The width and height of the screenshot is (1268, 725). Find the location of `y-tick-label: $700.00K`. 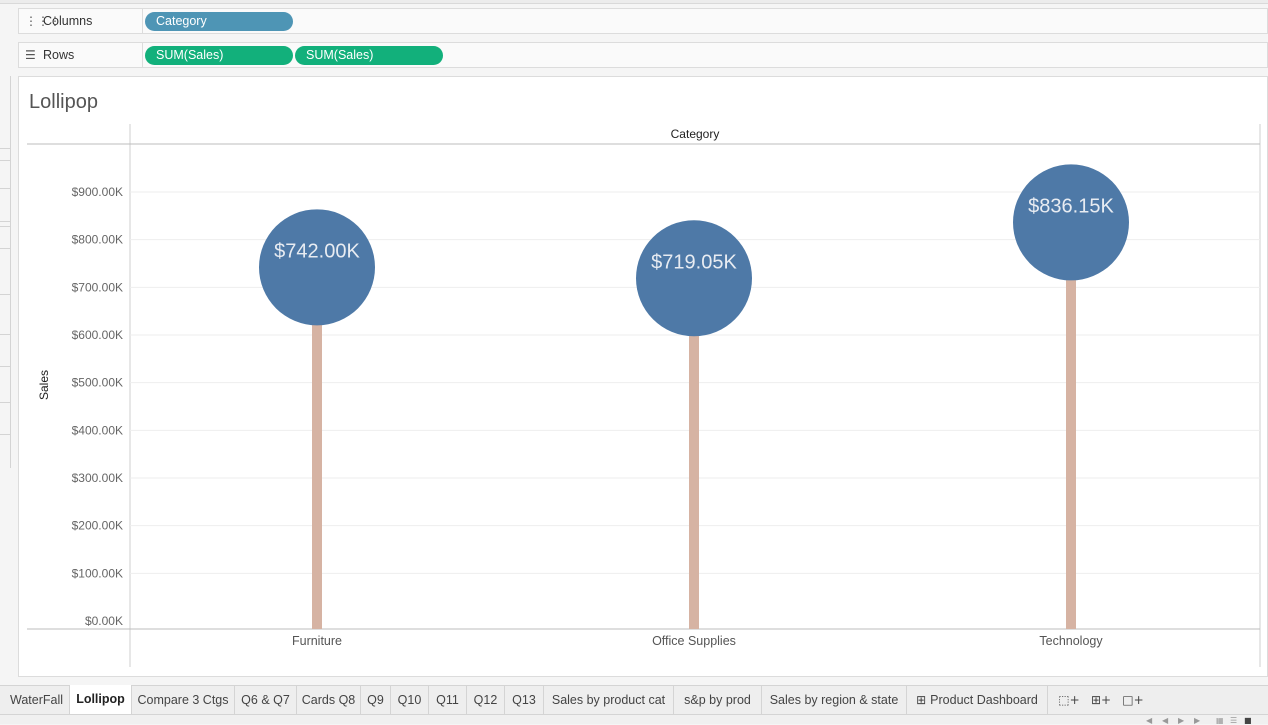

y-tick-label: $700.00K is located at coordinates (97, 287).